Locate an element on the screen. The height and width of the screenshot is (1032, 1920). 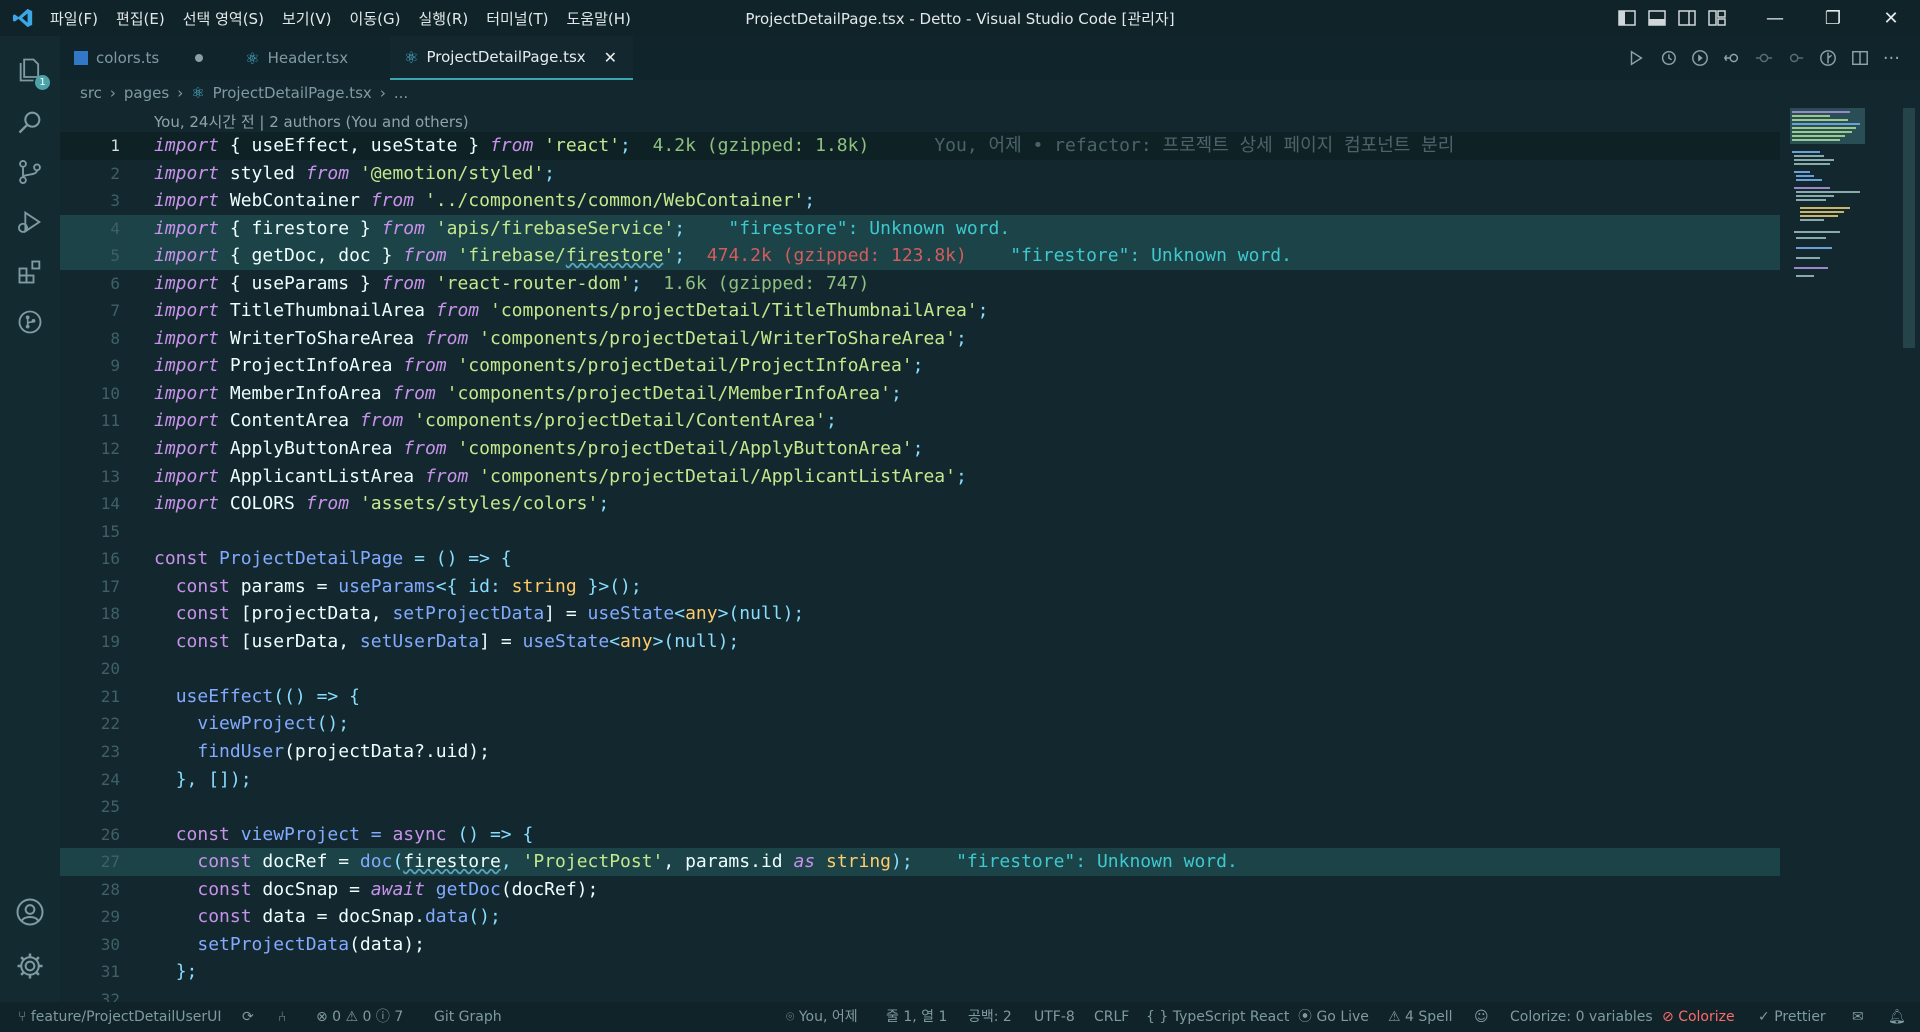
modified-dot-icon is located at coordinates (199, 58).